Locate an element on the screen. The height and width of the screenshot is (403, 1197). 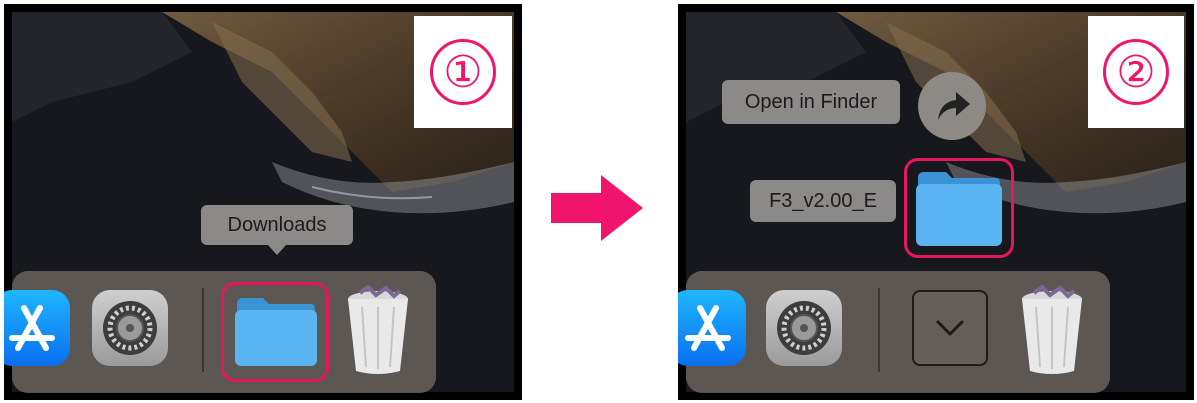
open-in-finder-button is located at coordinates (952, 106).